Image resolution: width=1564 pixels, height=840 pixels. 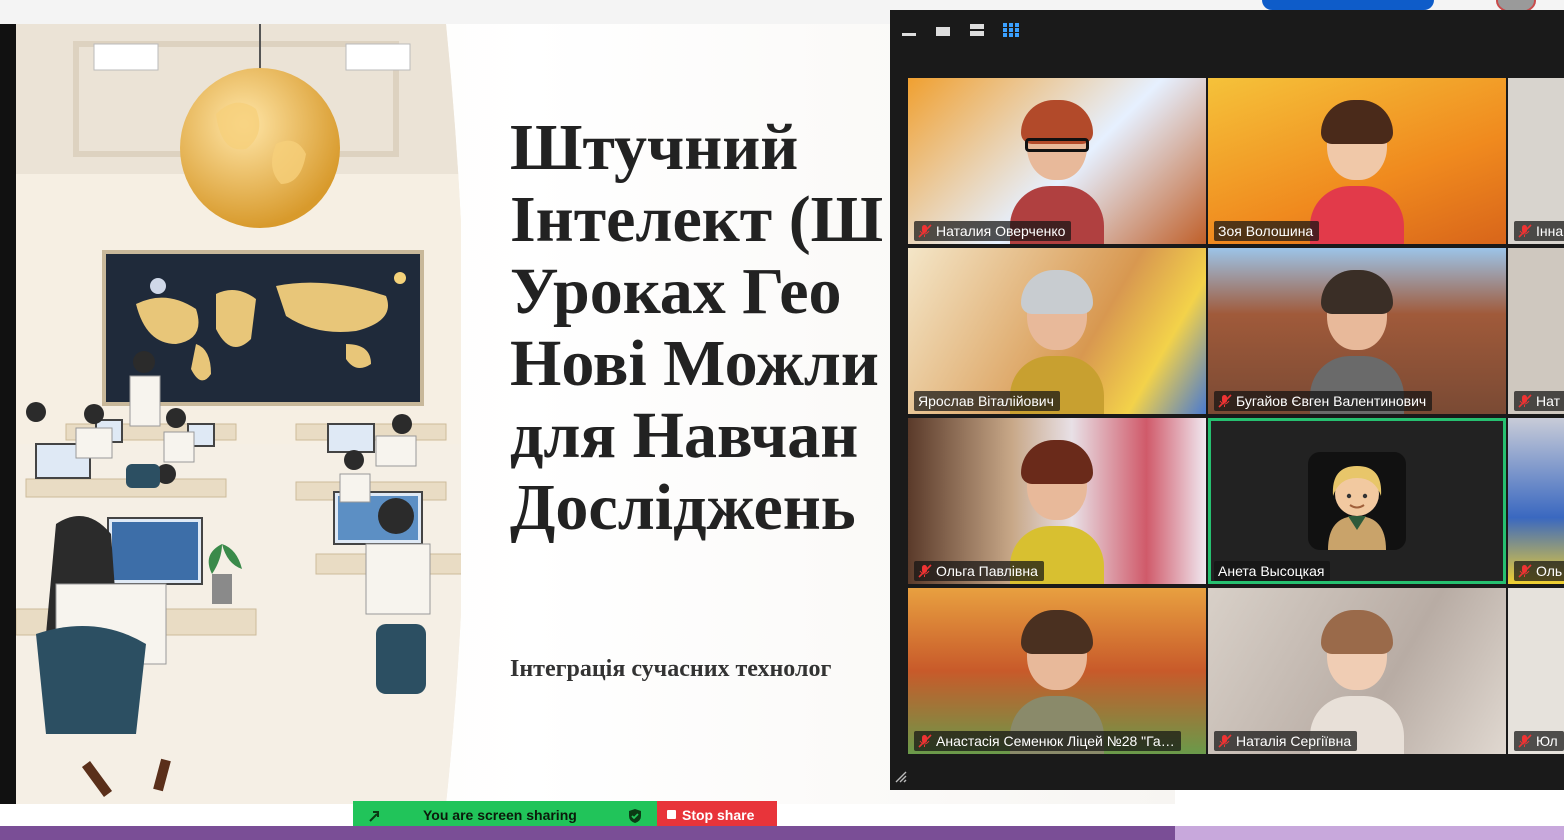 I want to click on participant-tile: Зоя Волошина, so click(x=1357, y=161).